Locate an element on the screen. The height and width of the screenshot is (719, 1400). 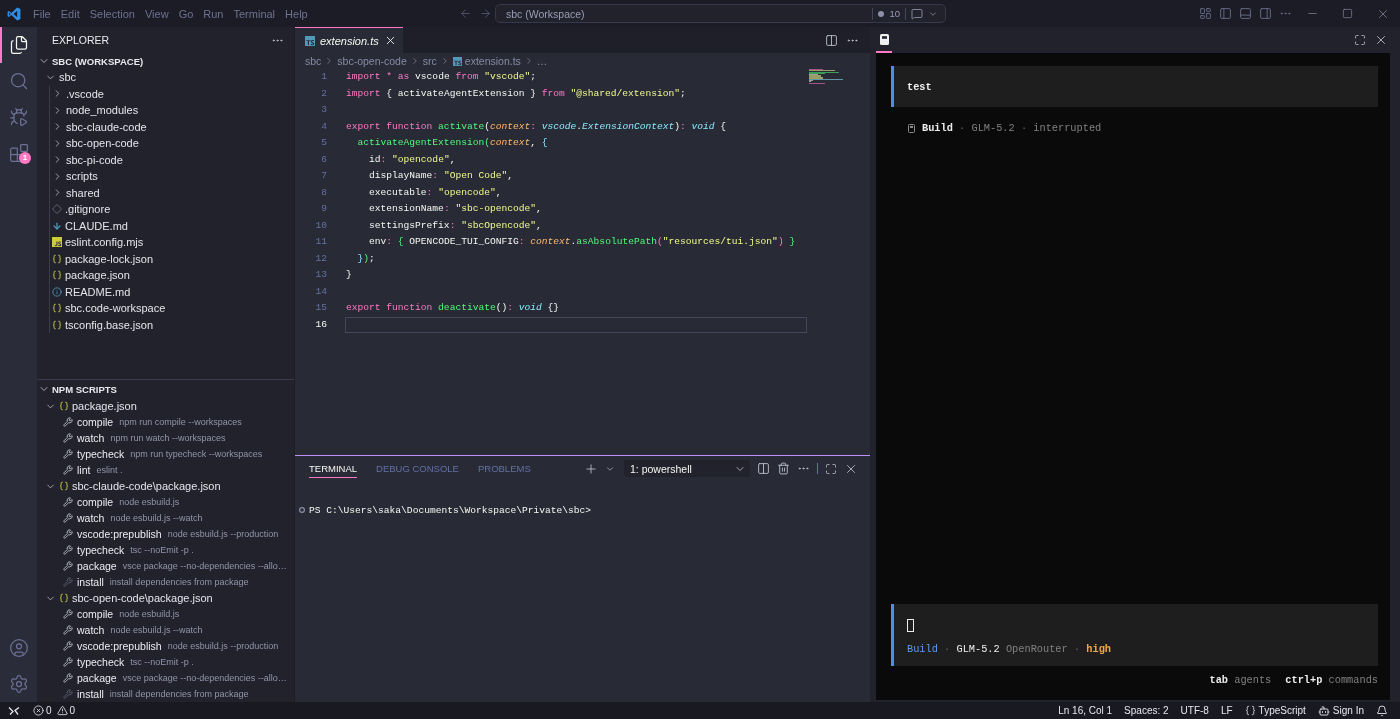
tree-item: sbc-claude-code\package.json is located at coordinates (165, 486).